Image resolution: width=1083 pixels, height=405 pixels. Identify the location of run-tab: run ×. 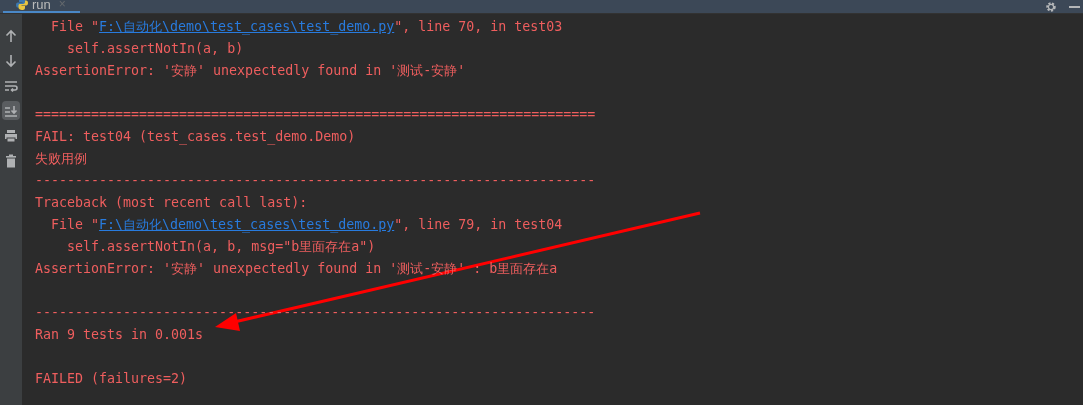
(41, 6).